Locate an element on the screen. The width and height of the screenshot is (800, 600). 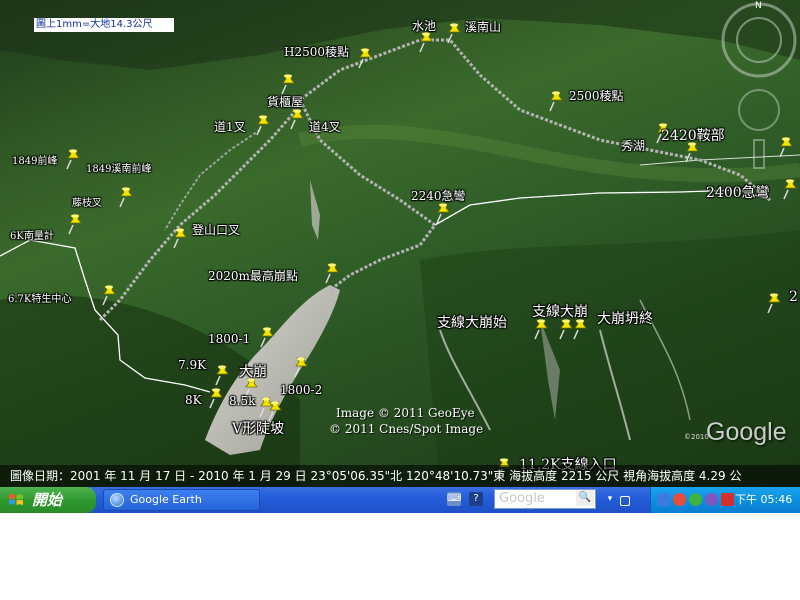
label-dao1: 道1叉 is located at coordinates (230, 126).